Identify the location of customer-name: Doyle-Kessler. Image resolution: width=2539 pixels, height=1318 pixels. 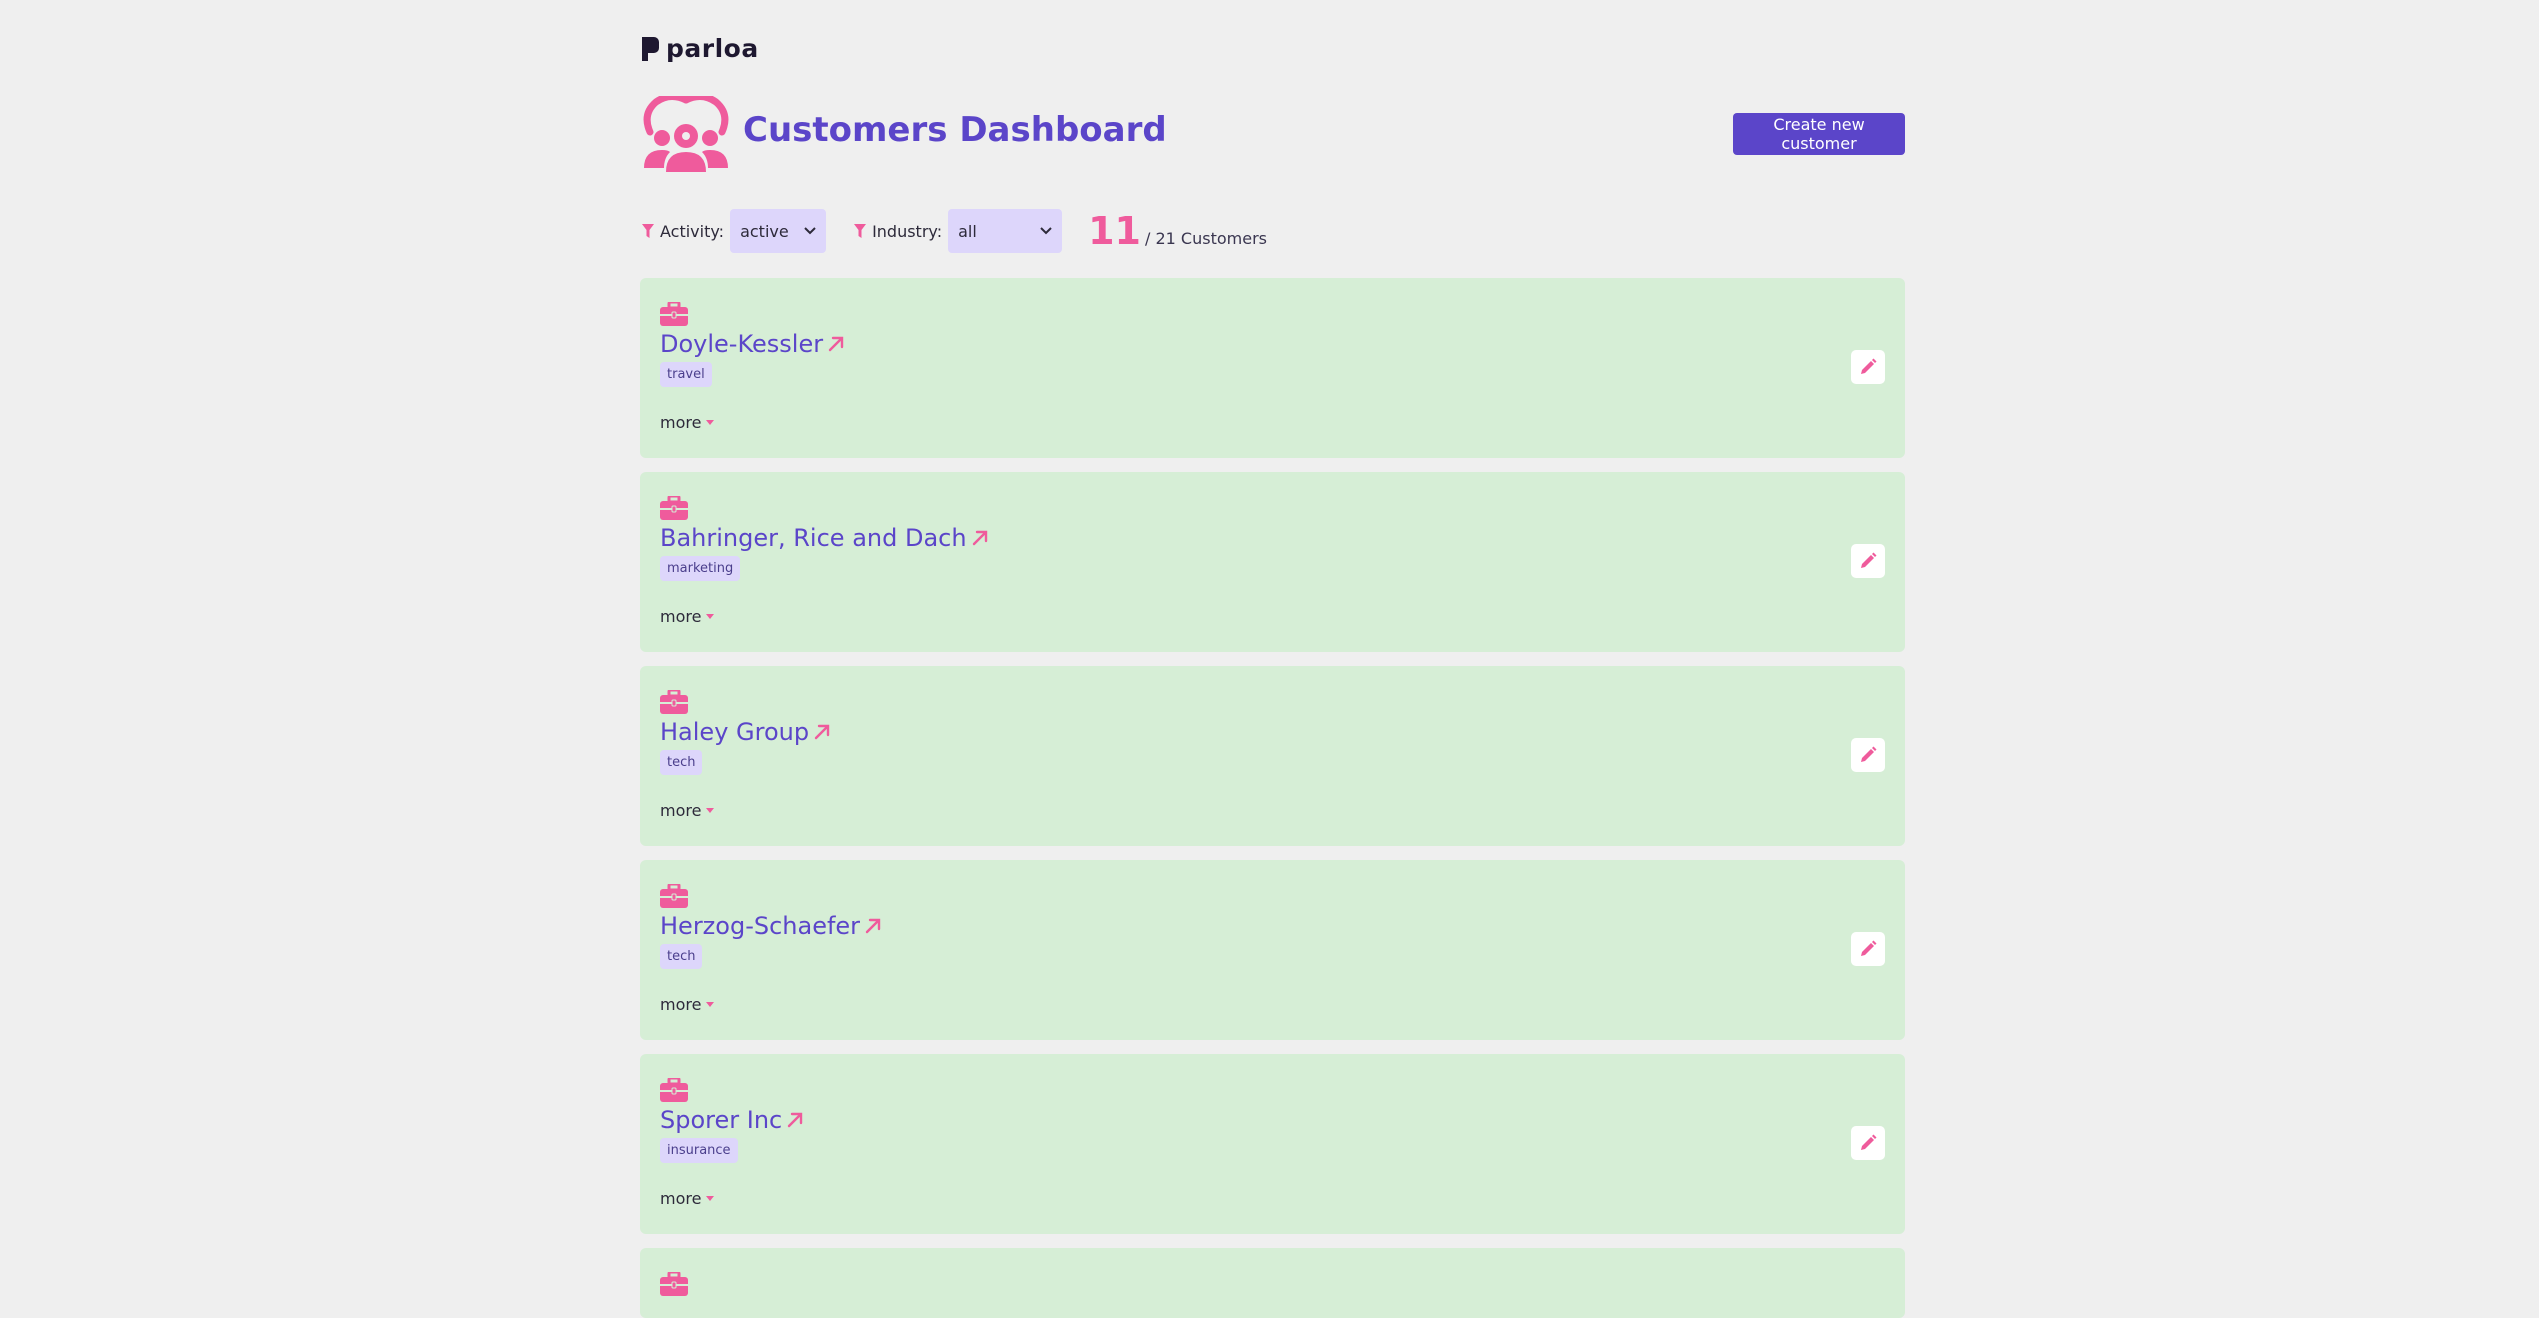
(742, 344).